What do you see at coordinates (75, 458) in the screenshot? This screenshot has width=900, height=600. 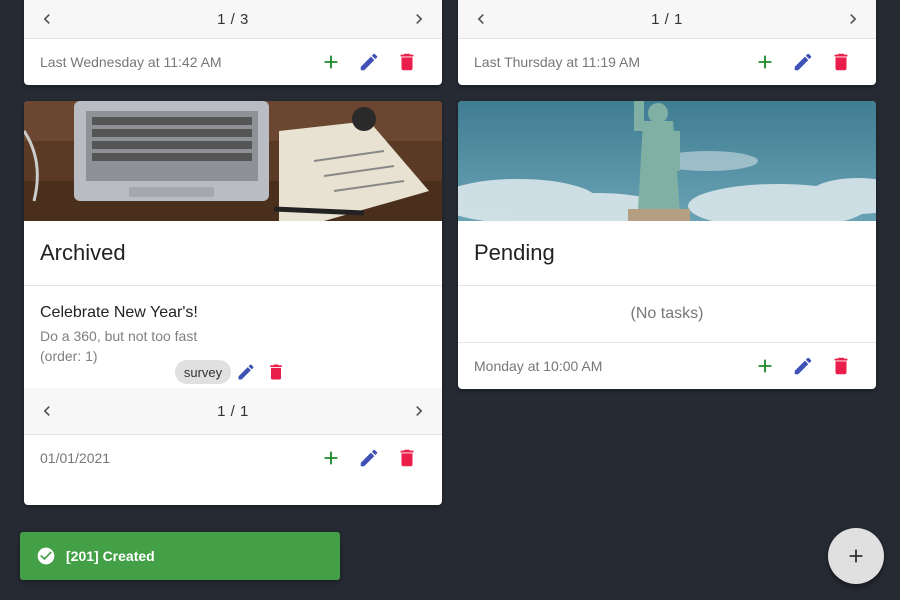 I see `timestamp: 01/01/2021` at bounding box center [75, 458].